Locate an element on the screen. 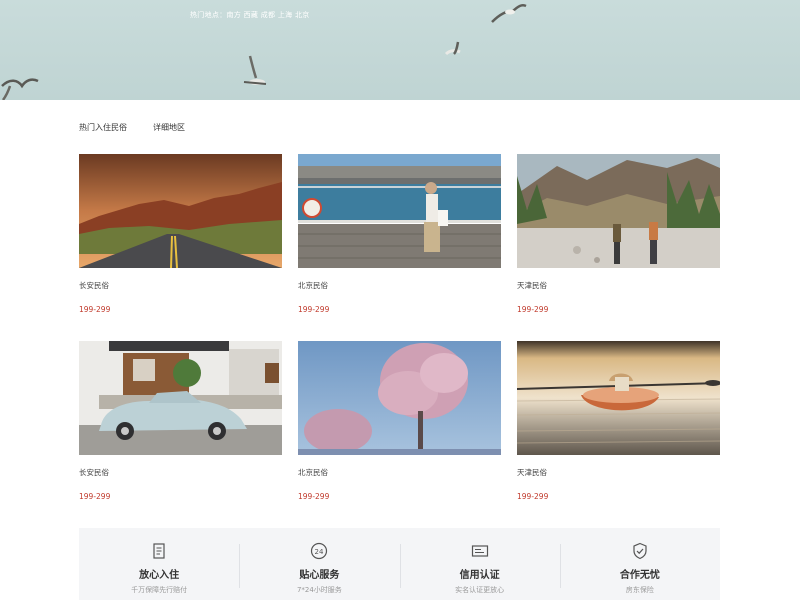 The image size is (800, 600). vintage-car-image is located at coordinates (180, 398).